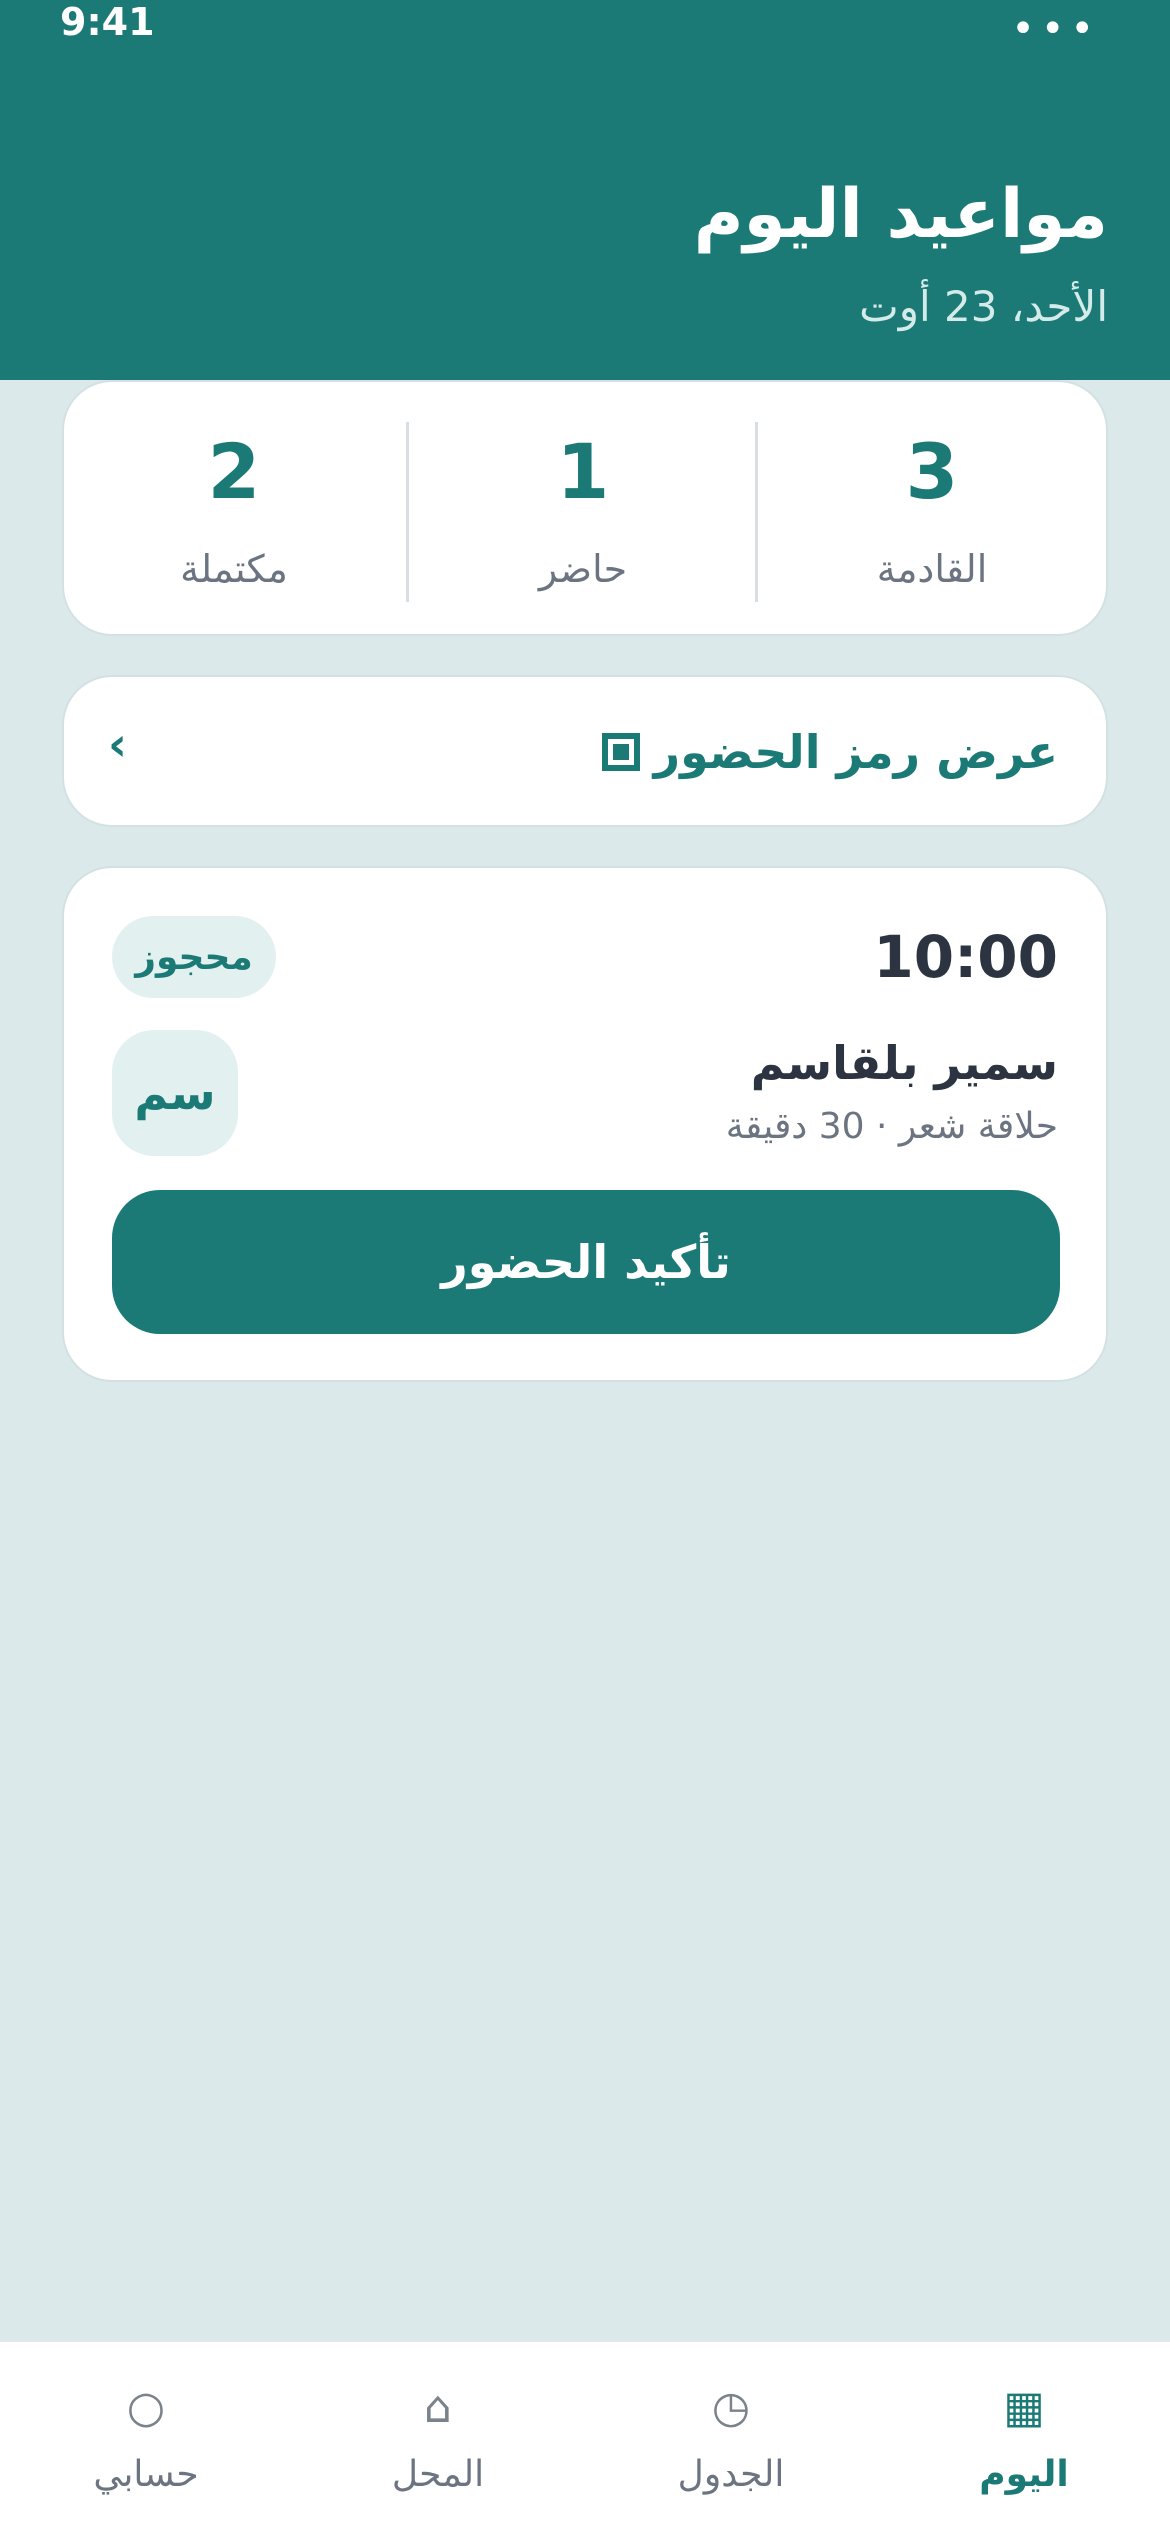 Image resolution: width=1170 pixels, height=2532 pixels. I want to click on qr-row: عرض رمز الحضور, so click(829, 752).